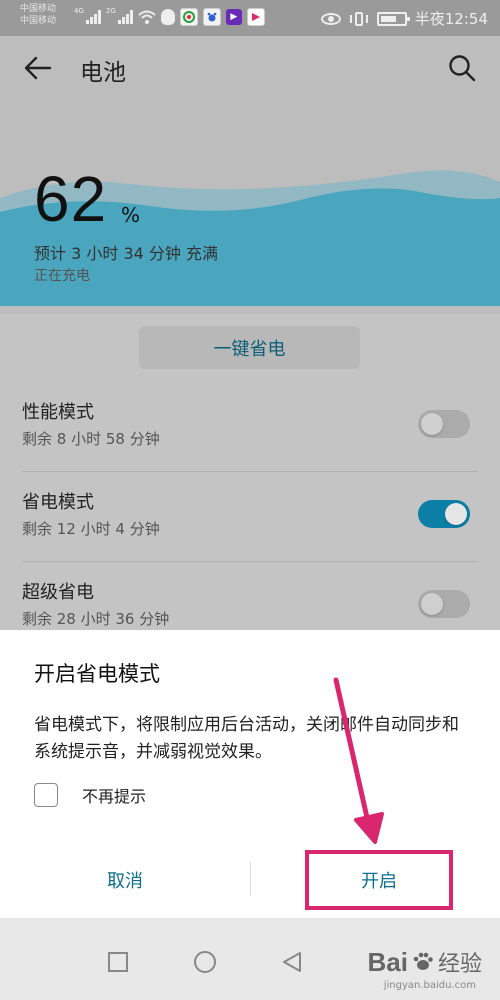 The image size is (500, 1000). Describe the element at coordinates (79, 11) in the screenshot. I see `network-type-1: 4G` at that location.